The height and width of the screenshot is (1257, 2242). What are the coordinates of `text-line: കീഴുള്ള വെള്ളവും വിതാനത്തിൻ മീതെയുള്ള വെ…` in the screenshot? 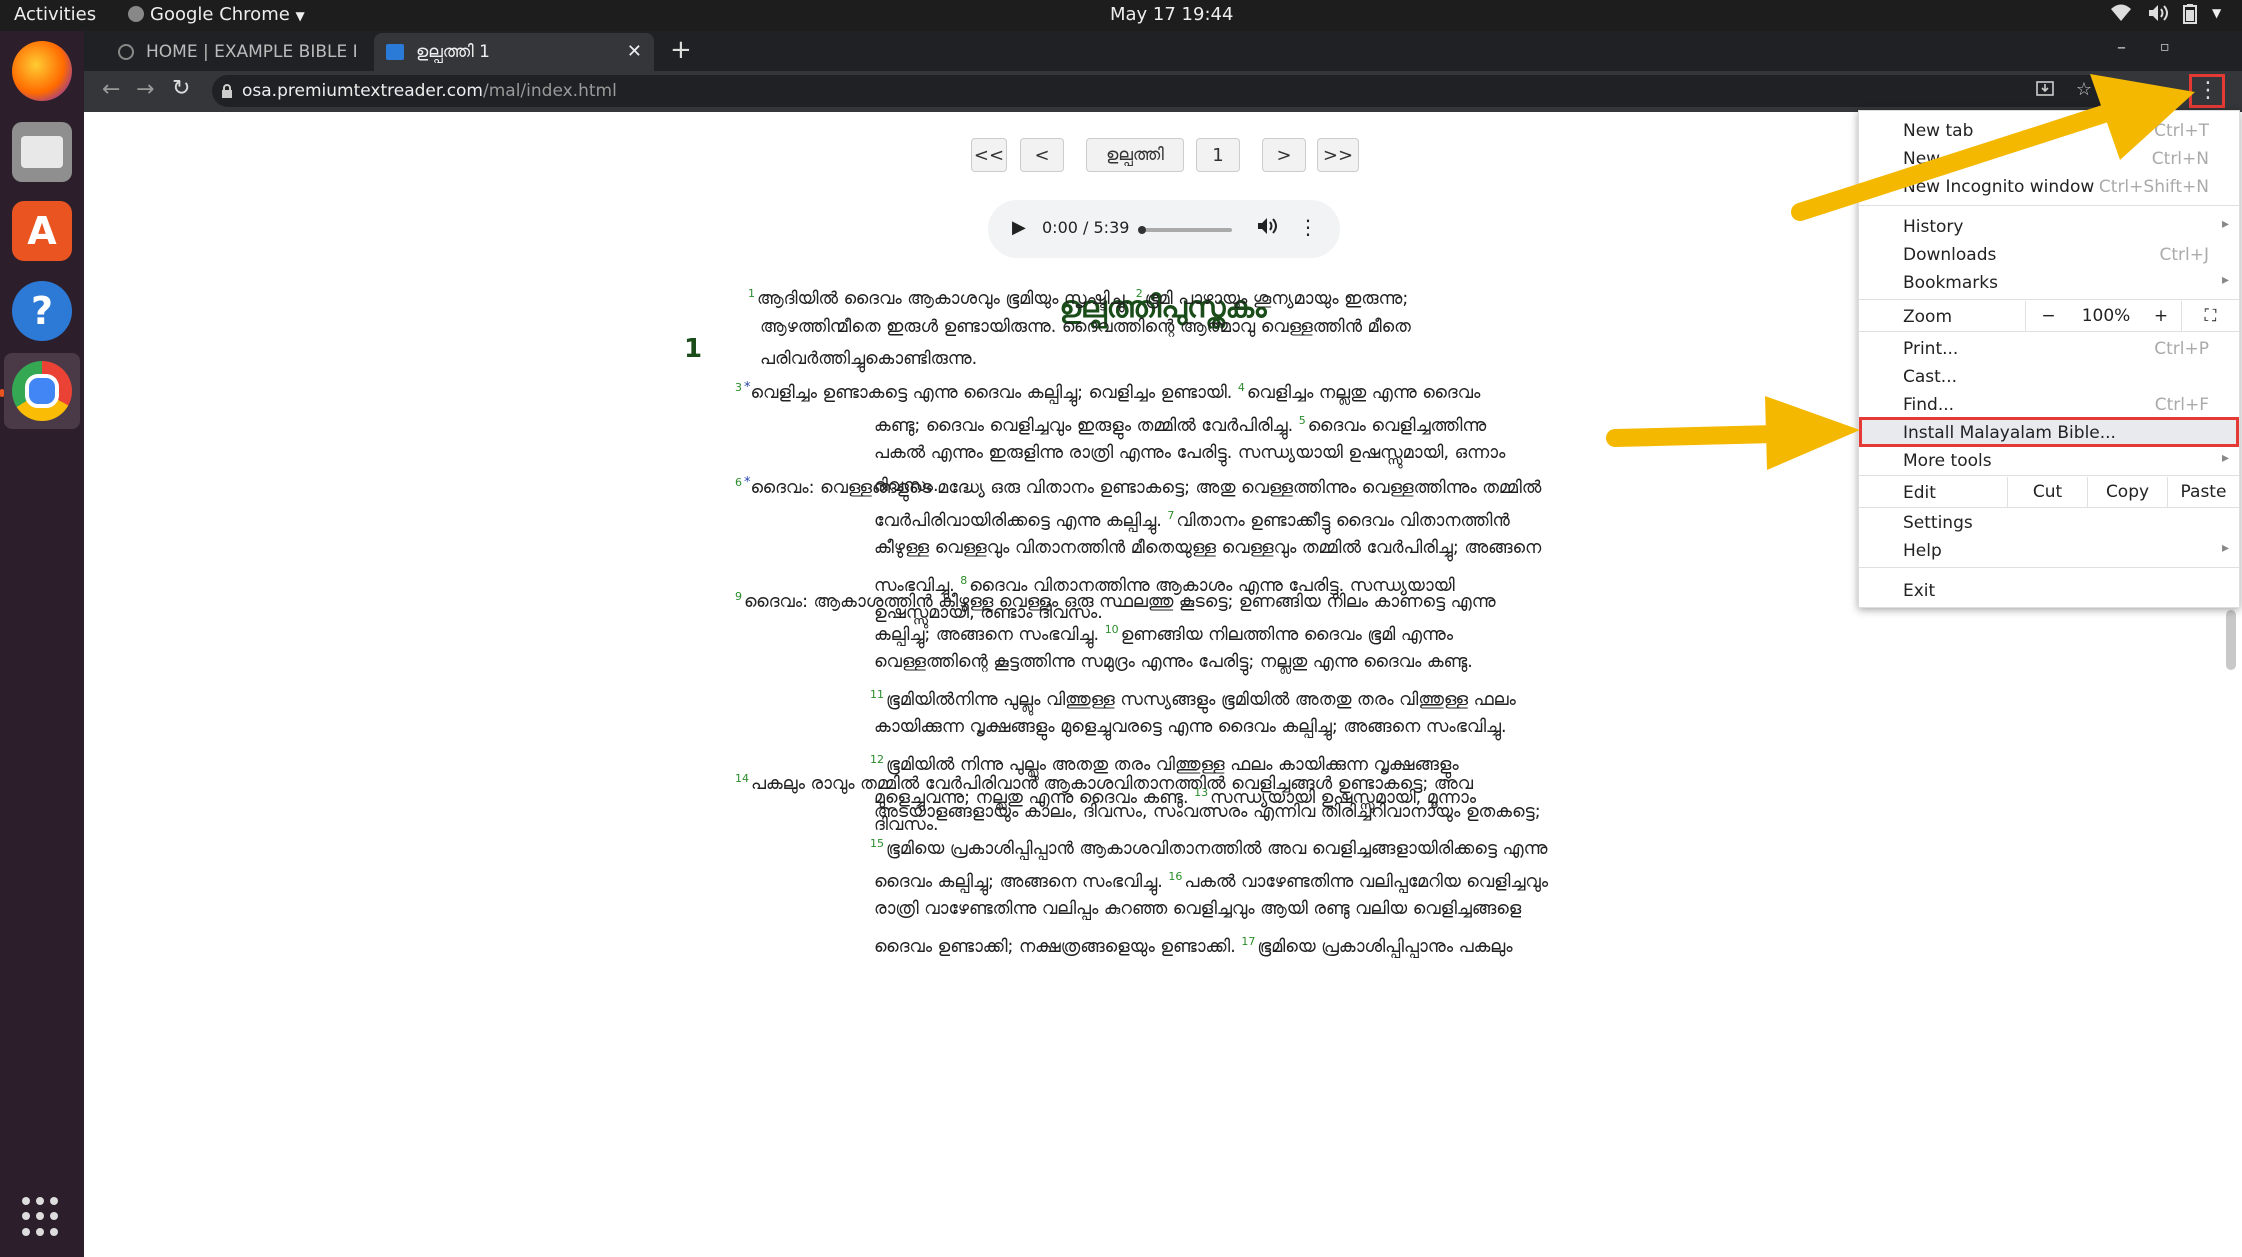 It's located at (1207, 548).